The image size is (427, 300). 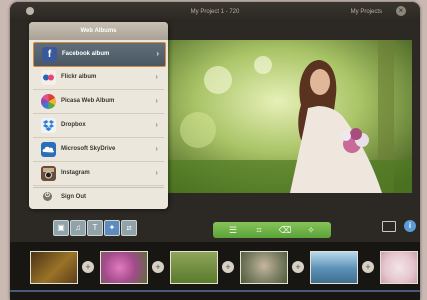 I want to click on blossom-thumb, so click(x=399, y=267).